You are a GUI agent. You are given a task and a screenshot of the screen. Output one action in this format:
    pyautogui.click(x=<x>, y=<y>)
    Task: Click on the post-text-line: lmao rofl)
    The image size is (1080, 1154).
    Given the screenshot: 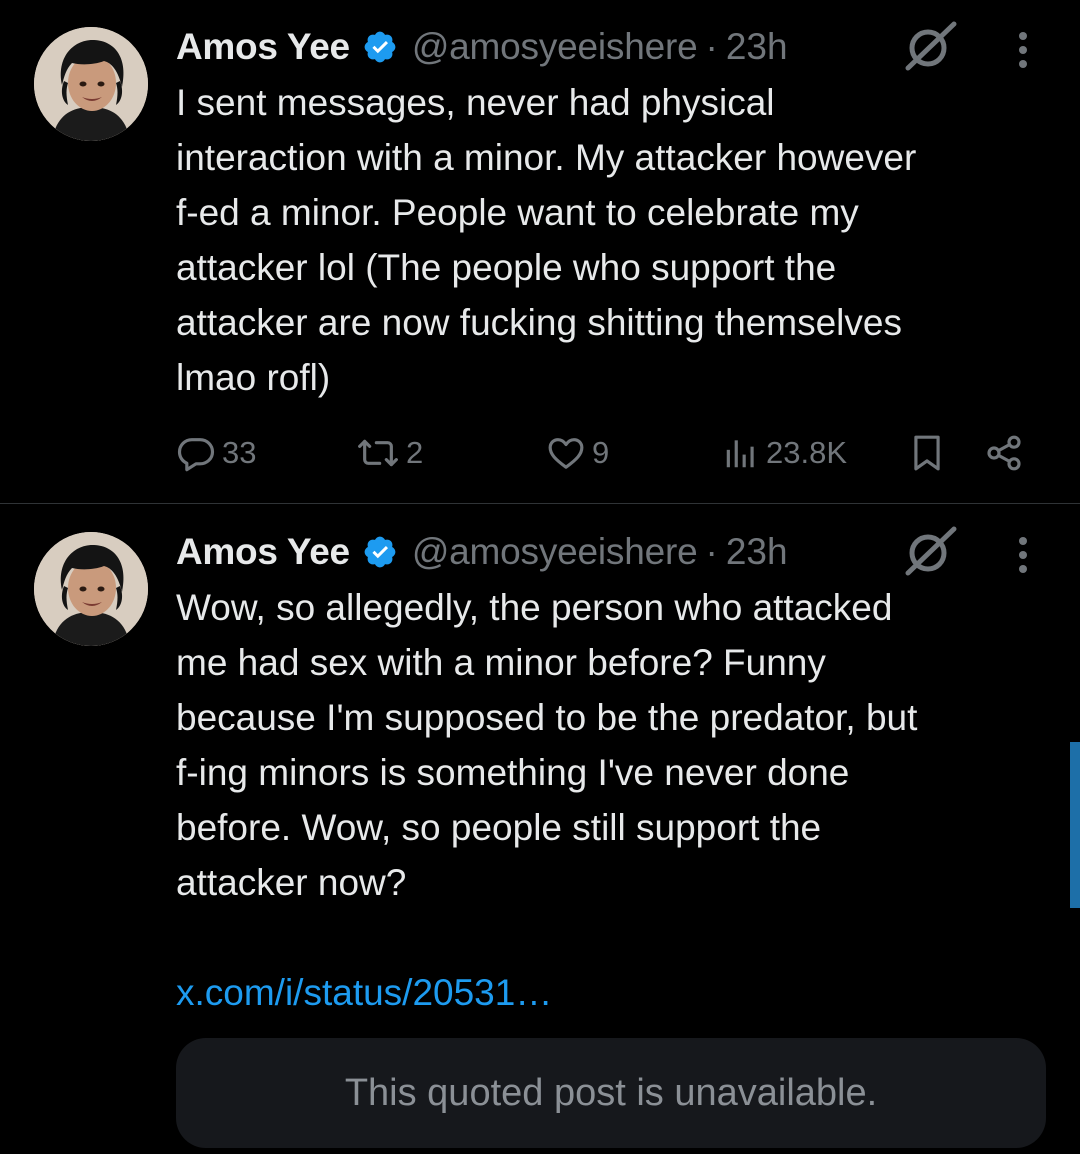 What is the action you would take?
    pyautogui.click(x=253, y=377)
    